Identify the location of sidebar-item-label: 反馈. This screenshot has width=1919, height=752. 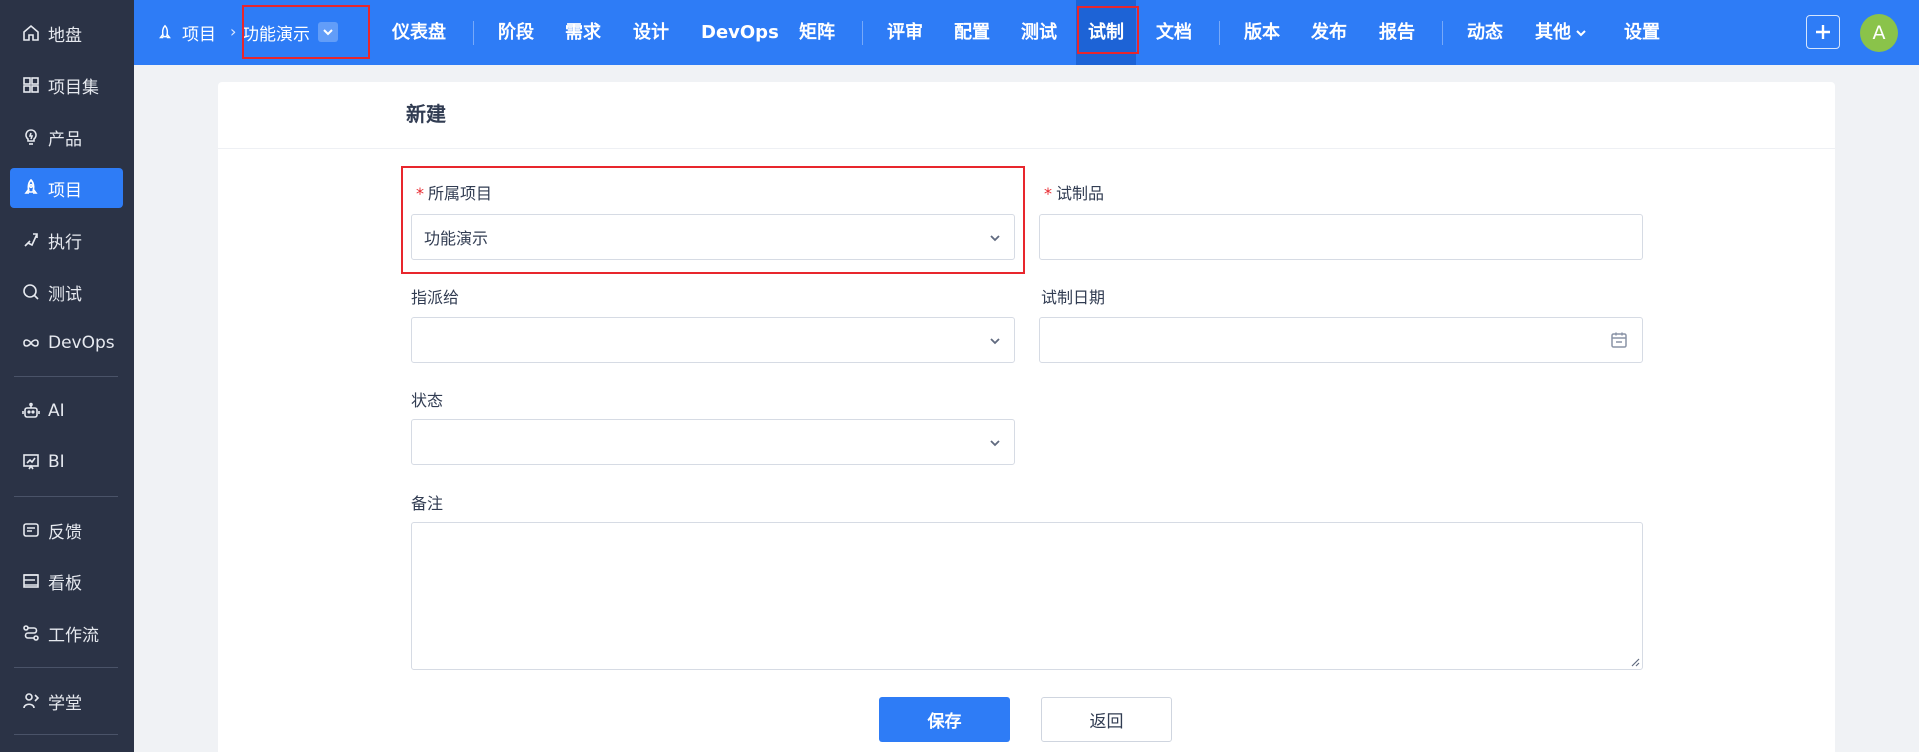
(65, 532).